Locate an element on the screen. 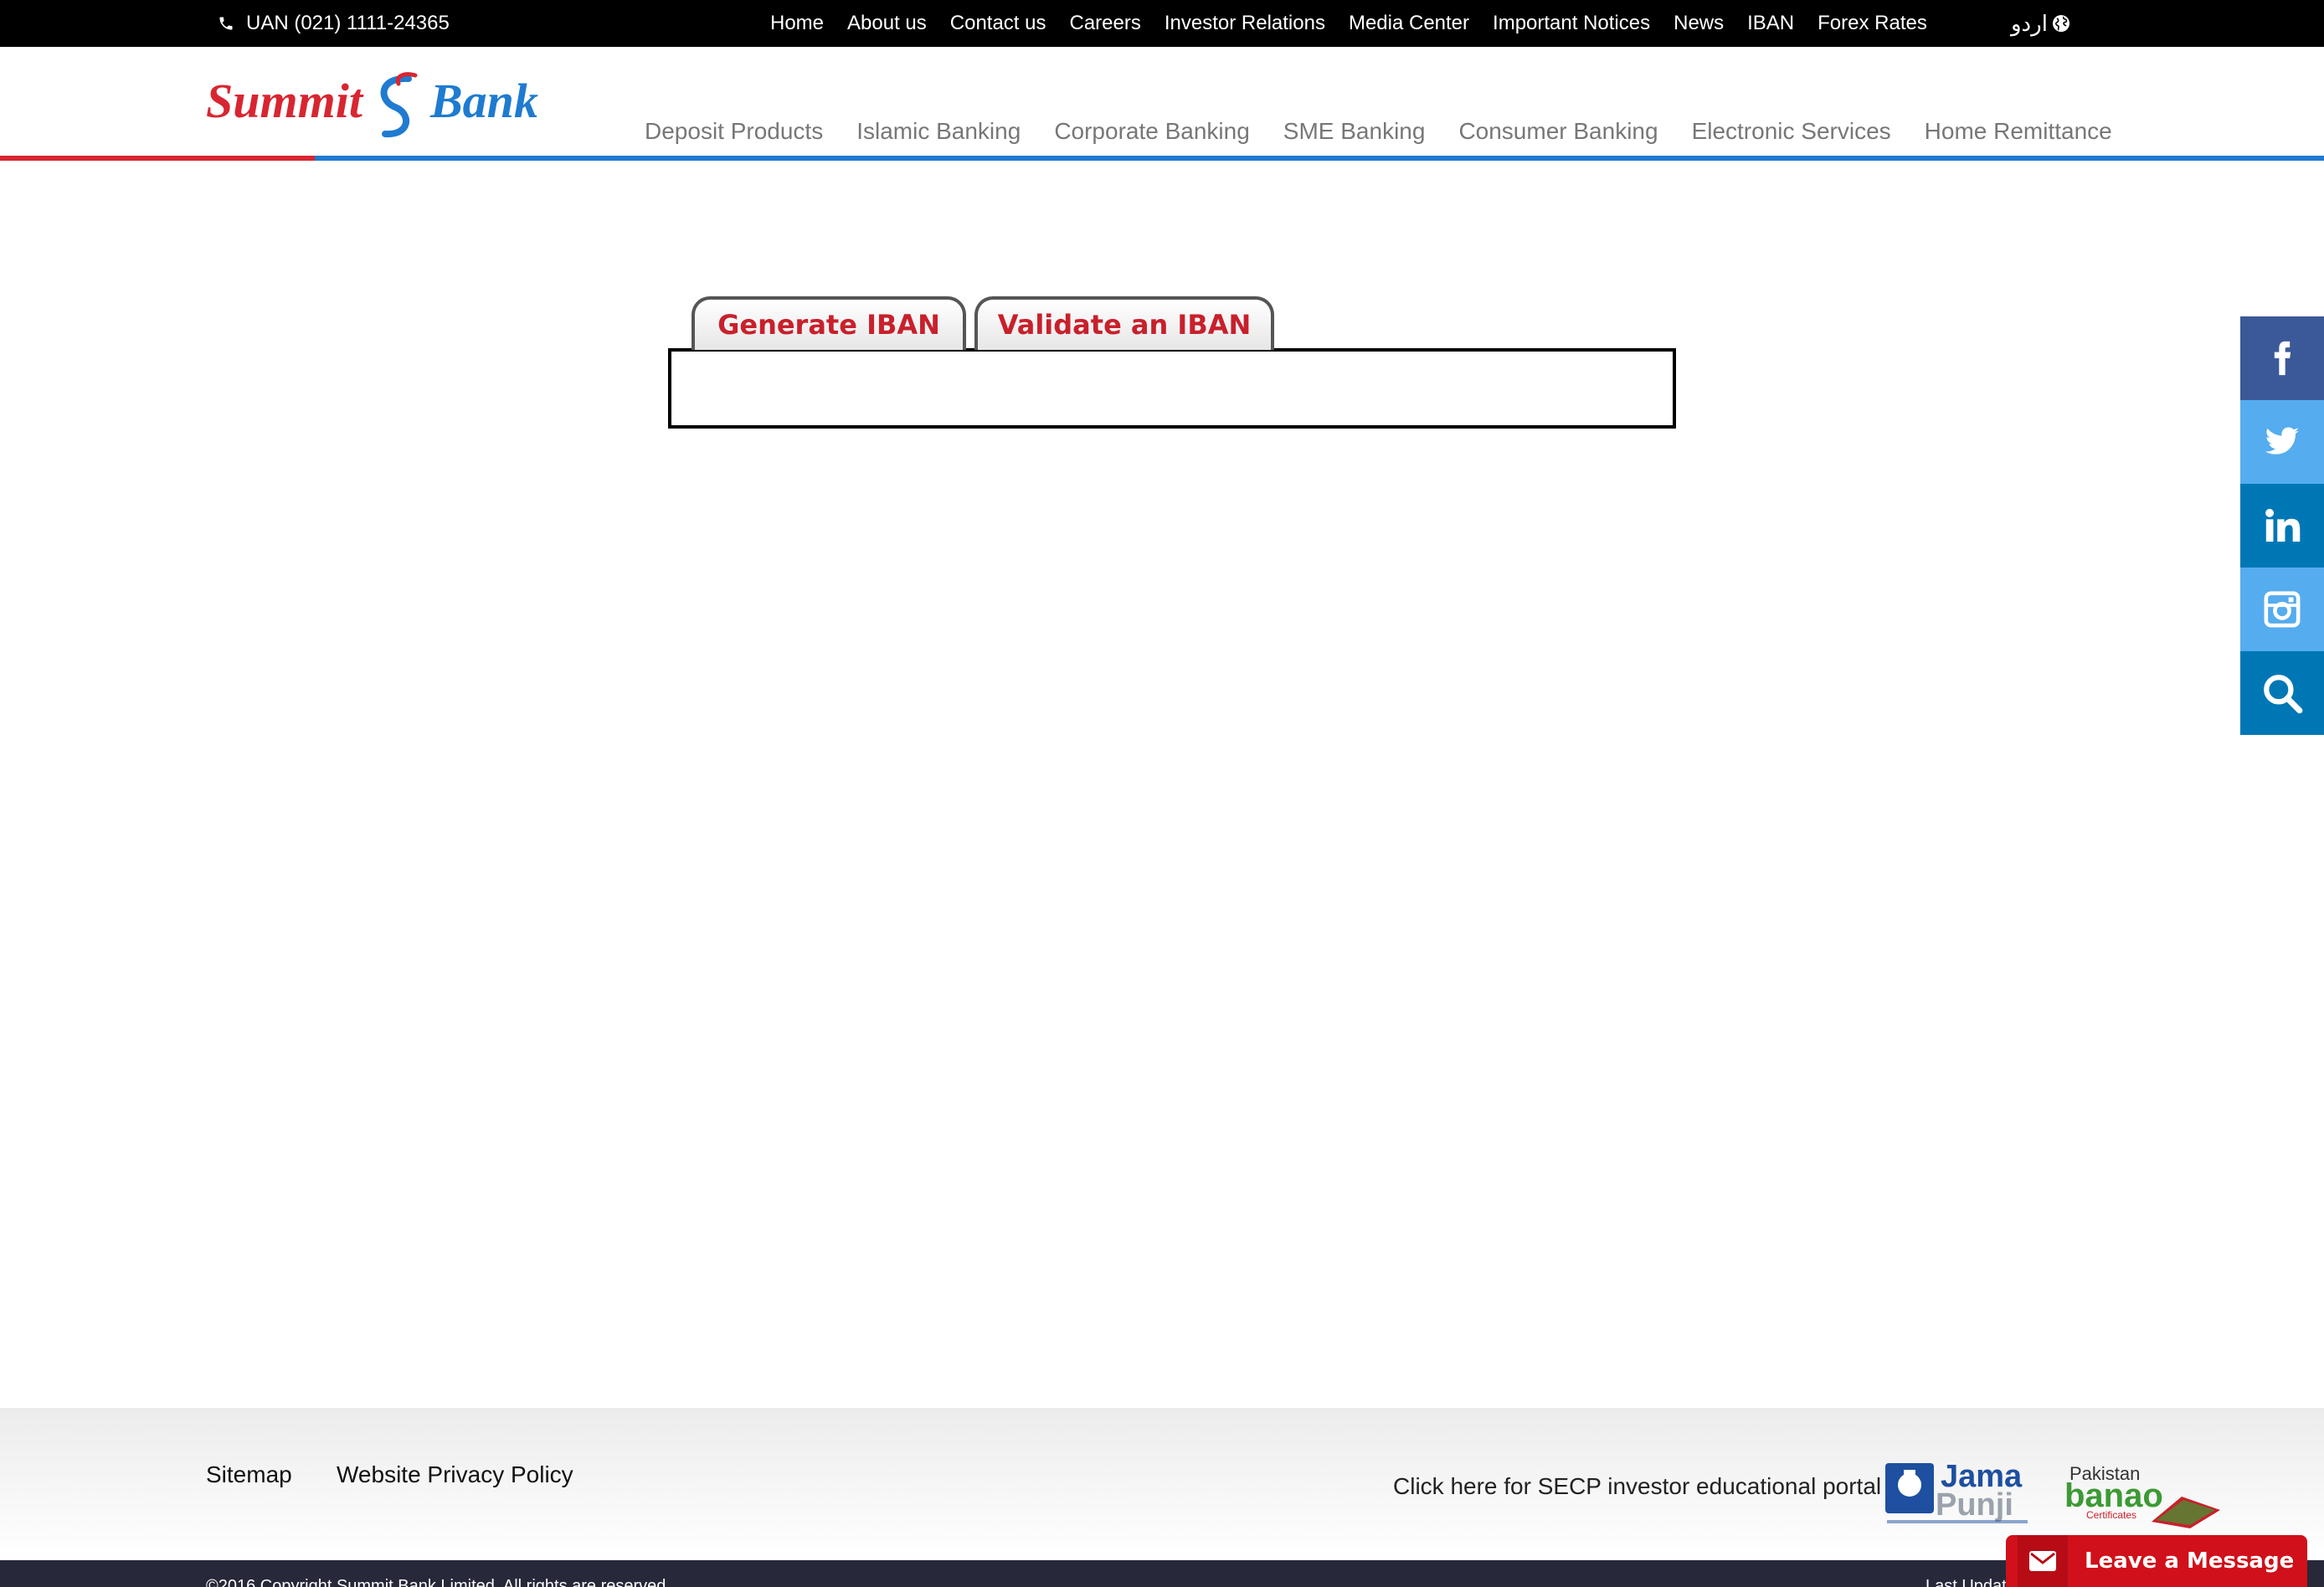 This screenshot has height=1587, width=2324. top-nav-media-center: Media Center is located at coordinates (1409, 24).